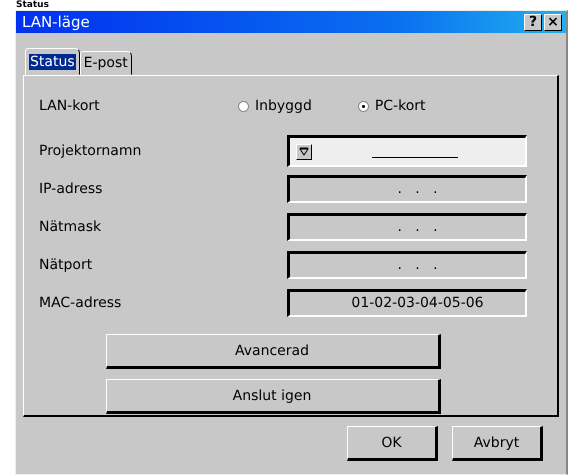 This screenshot has width=575, height=475. What do you see at coordinates (80, 303) in the screenshot?
I see `field-label: MAC-adress` at bounding box center [80, 303].